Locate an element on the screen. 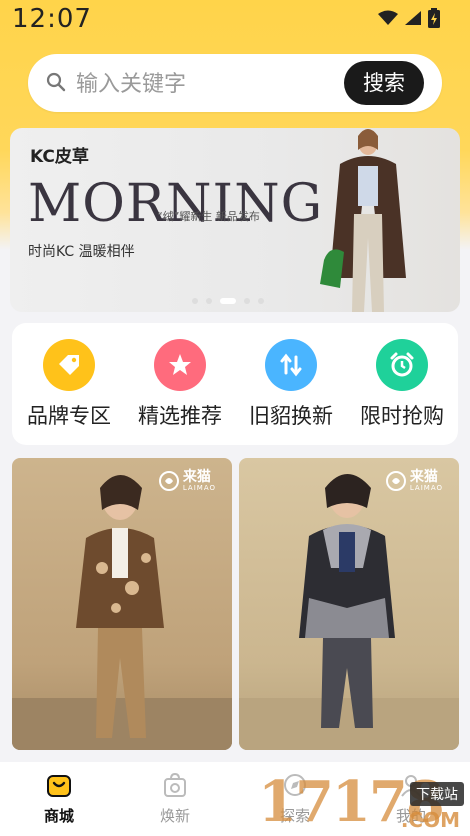 This screenshot has width=470, height=836. category-grid: 品牌专区 精选推荐 旧貂换新 限时抢购 is located at coordinates (235, 384).